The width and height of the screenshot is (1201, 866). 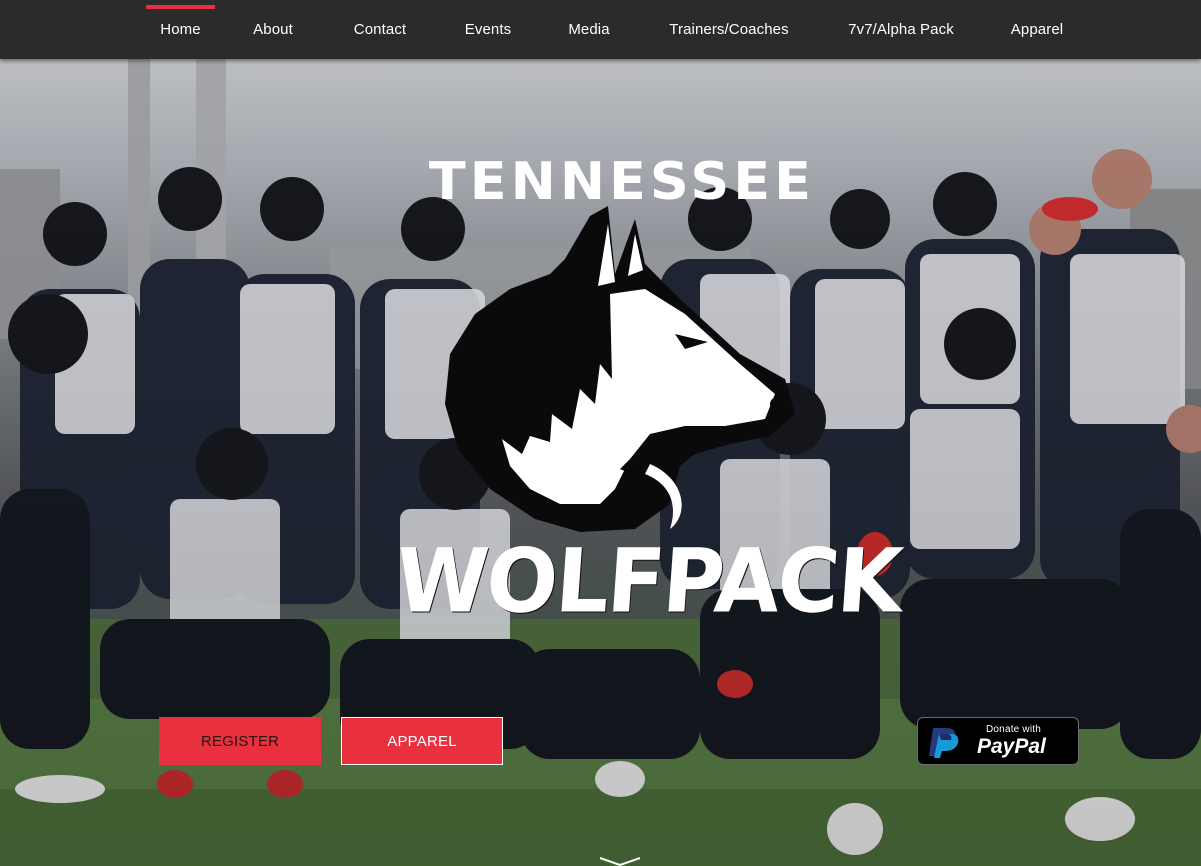 I want to click on nav-item-apparel: Apparel, so click(x=1037, y=29).